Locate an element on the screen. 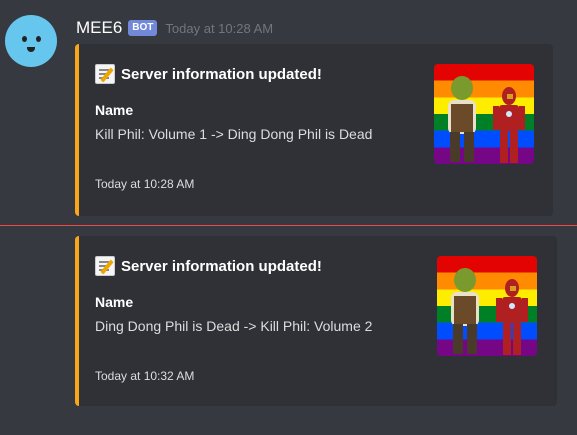 The height and width of the screenshot is (435, 577). embed-footer-timestamp: Today at 10:28 AM is located at coordinates (145, 184).